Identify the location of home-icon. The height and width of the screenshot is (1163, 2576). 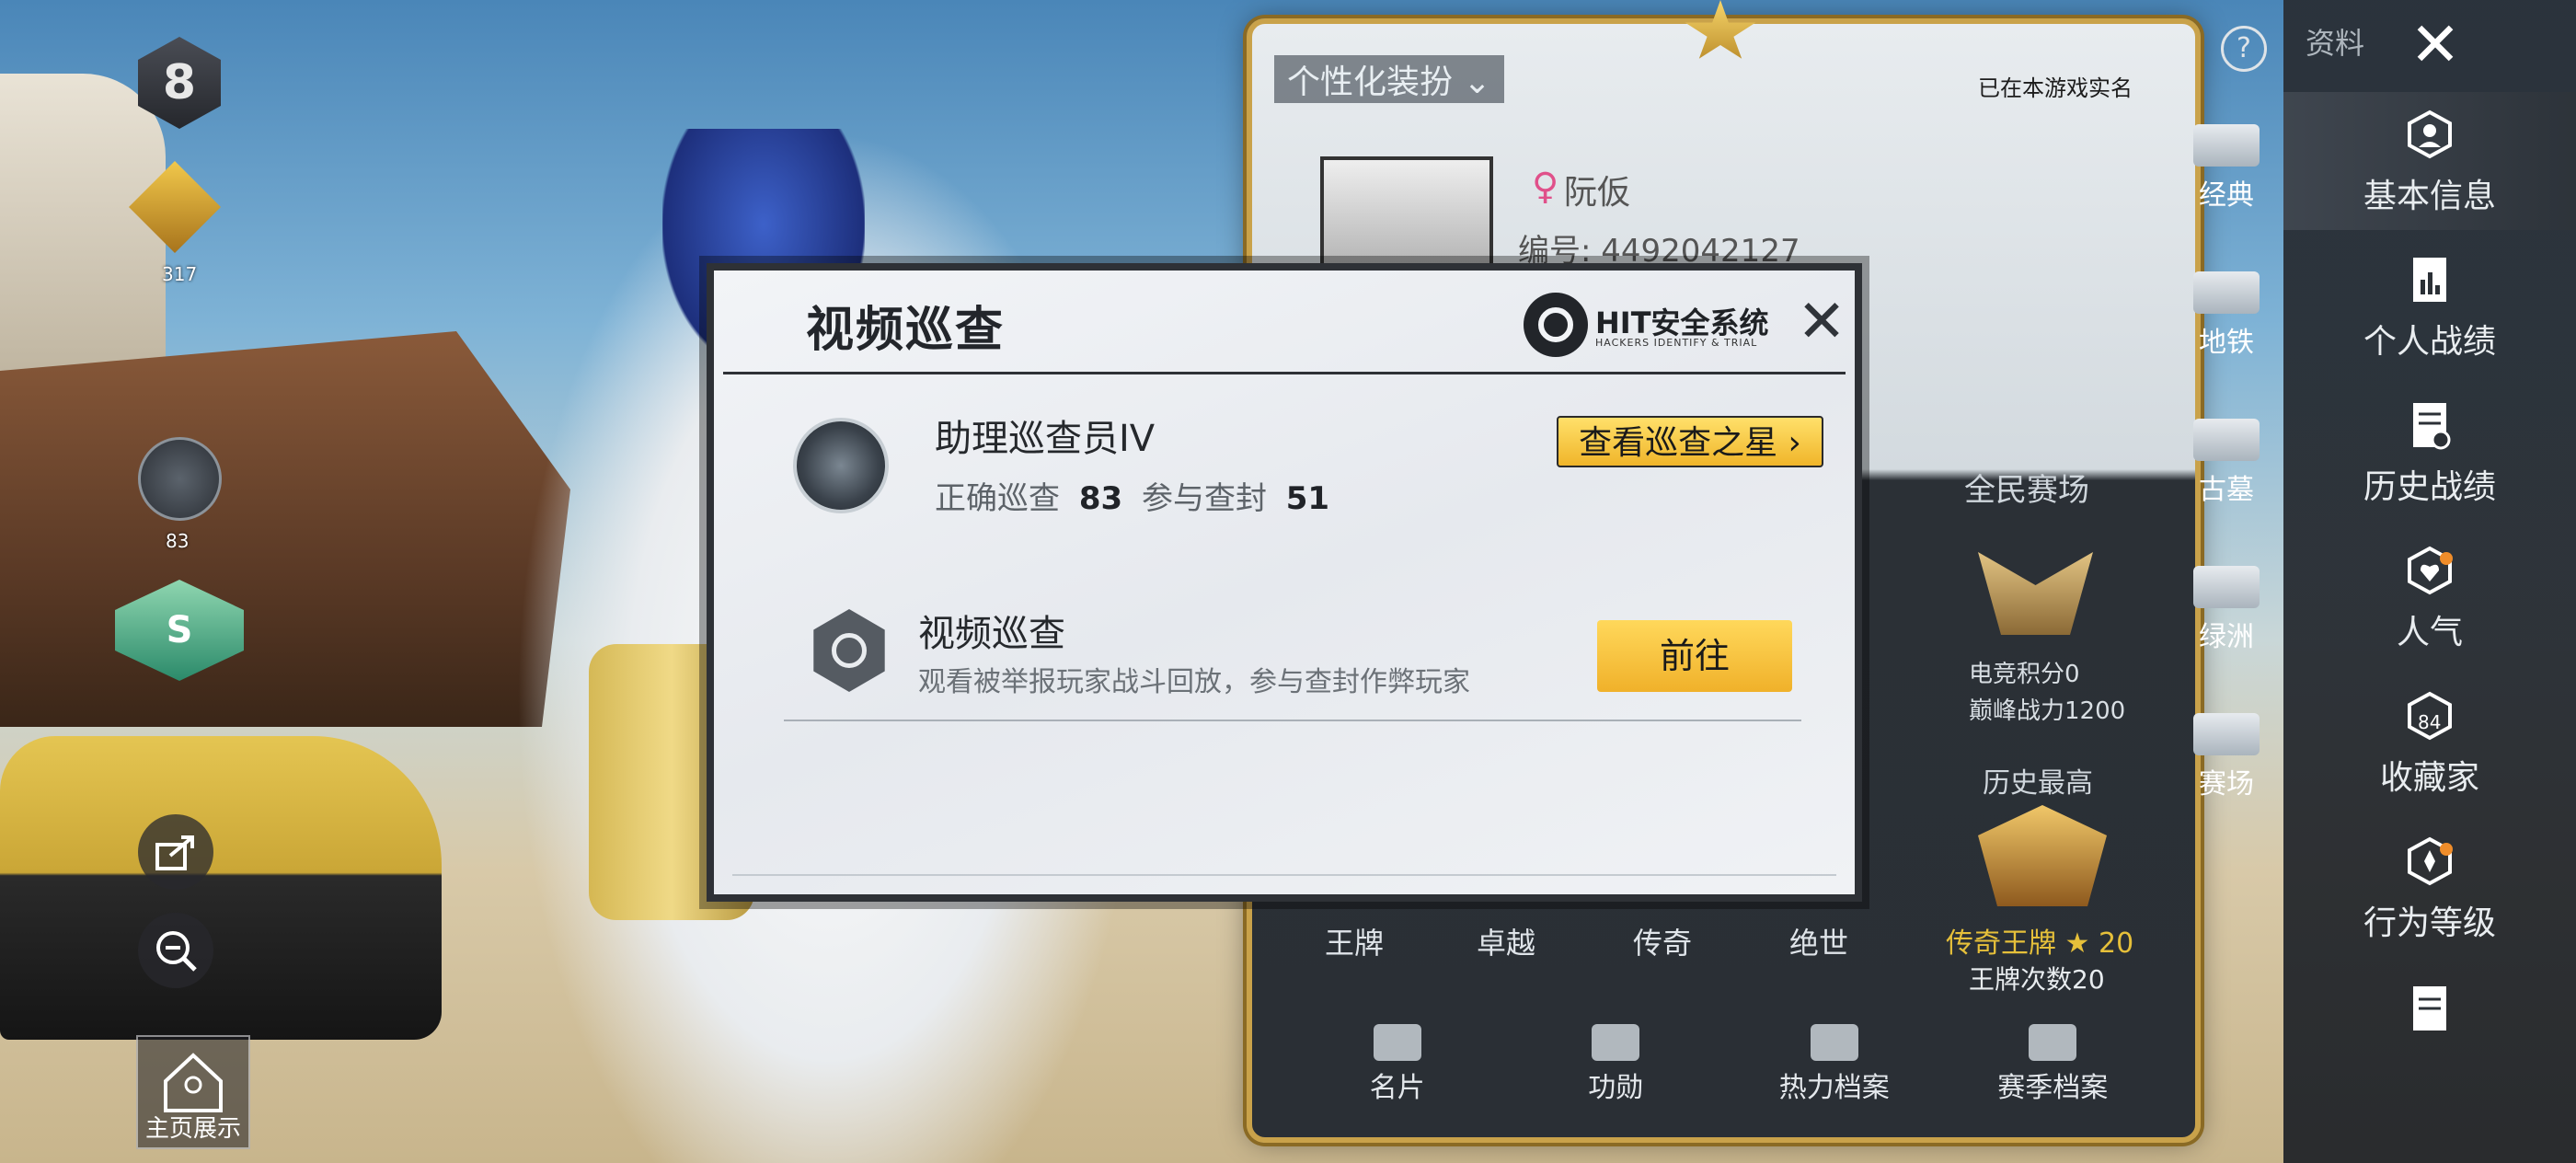
(193, 1082).